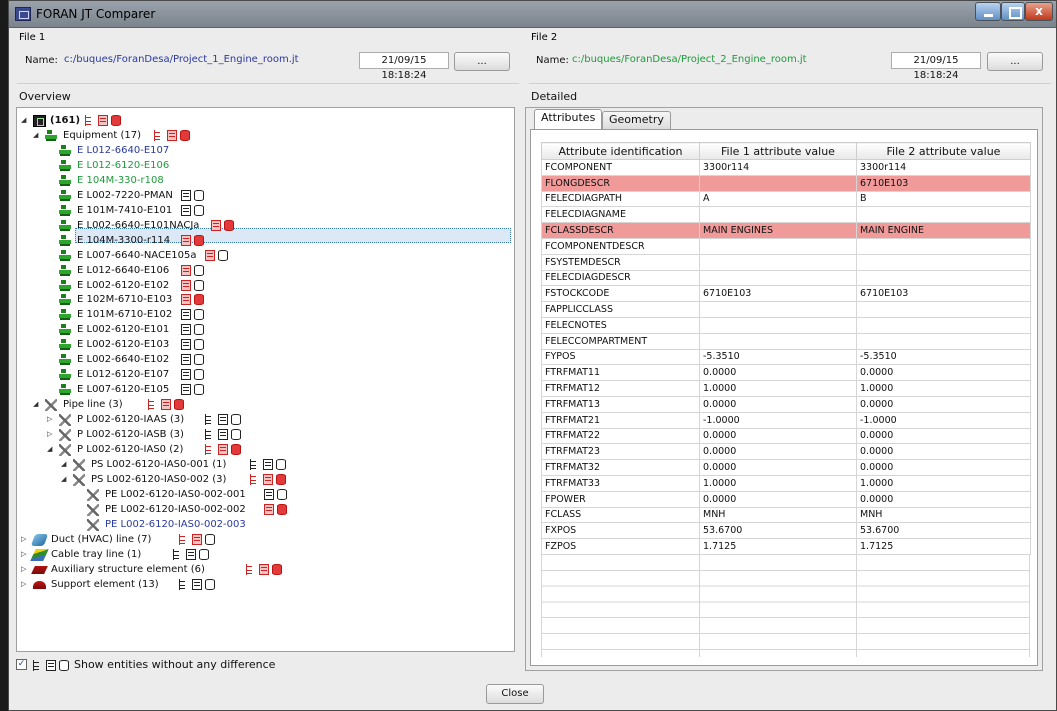  Describe the element at coordinates (786, 483) in the screenshot. I see `table-row: FTRFMAT33 1.0000 1.0000` at that location.